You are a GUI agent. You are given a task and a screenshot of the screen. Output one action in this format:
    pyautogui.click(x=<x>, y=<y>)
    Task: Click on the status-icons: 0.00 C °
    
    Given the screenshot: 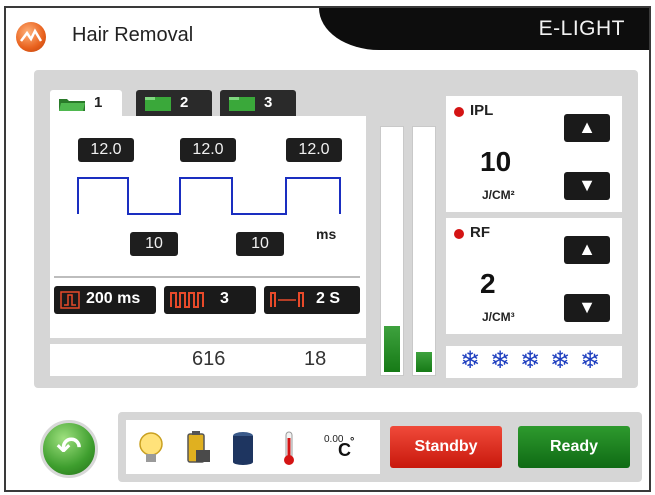 What is the action you would take?
    pyautogui.click(x=253, y=447)
    